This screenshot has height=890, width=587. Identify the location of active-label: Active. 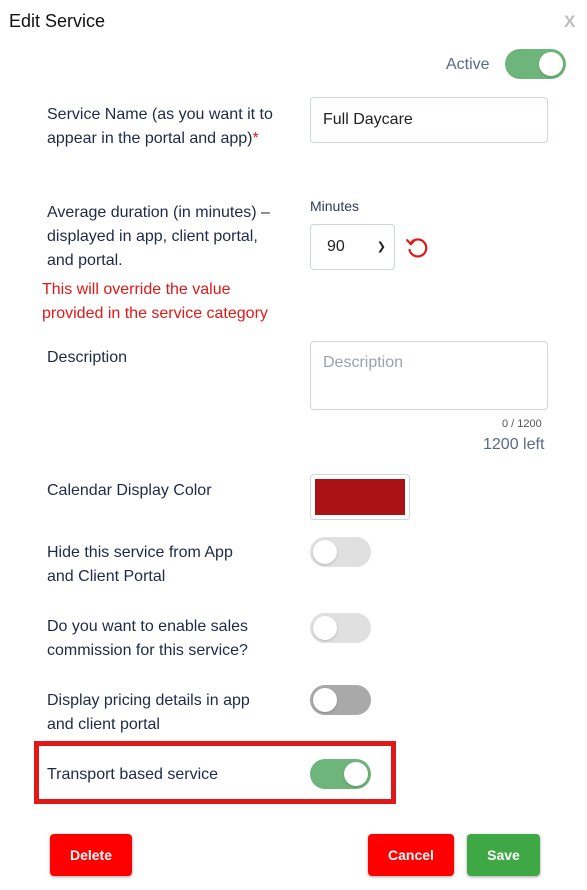
(468, 64).